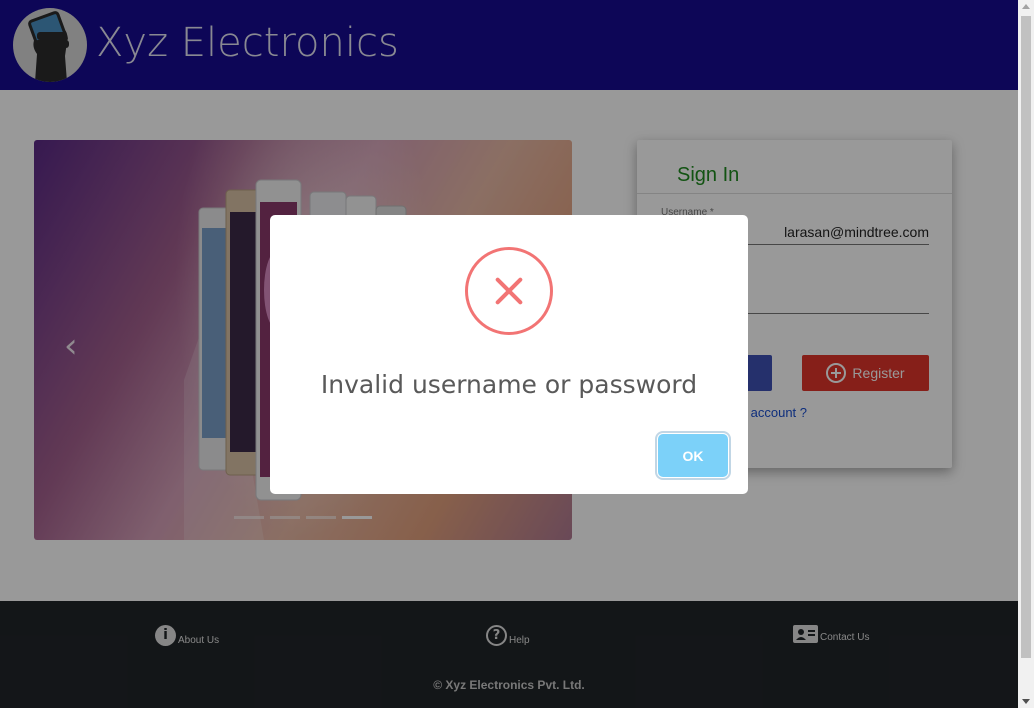  Describe the element at coordinates (1026, 6) in the screenshot. I see `scroll-up-icon` at that location.